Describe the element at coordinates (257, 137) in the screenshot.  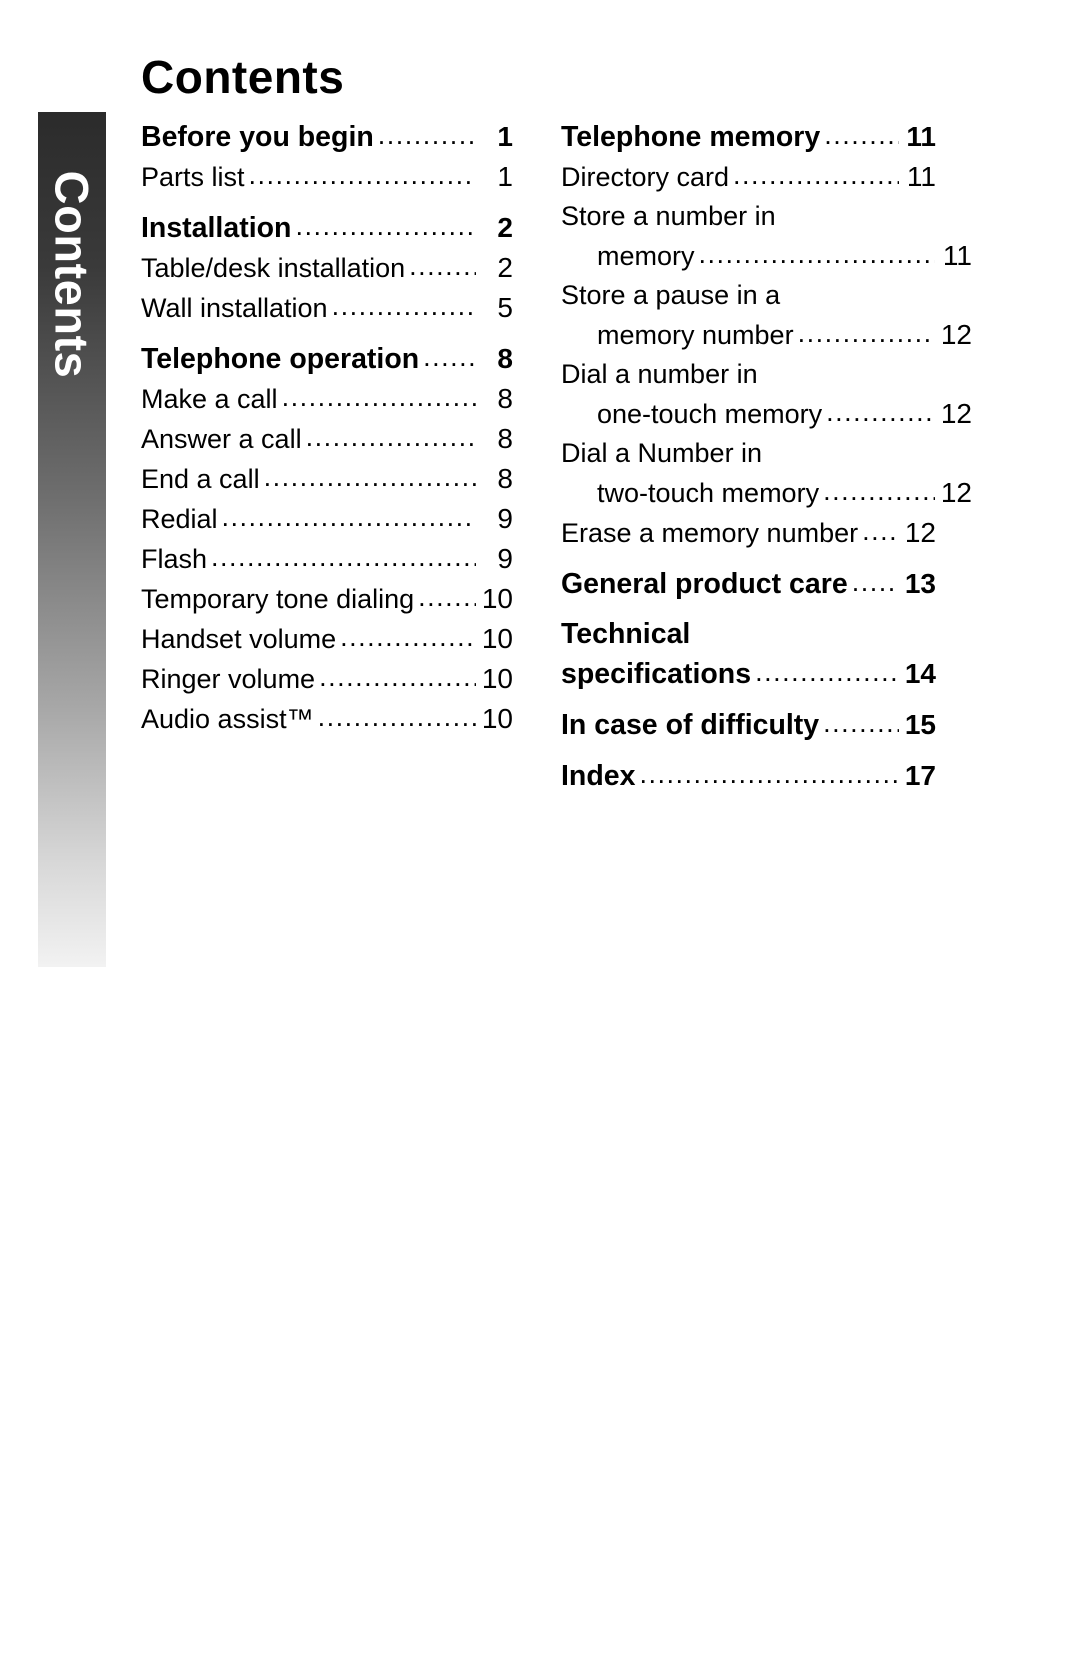
I see `toc-entry-label: Before you begin` at that location.